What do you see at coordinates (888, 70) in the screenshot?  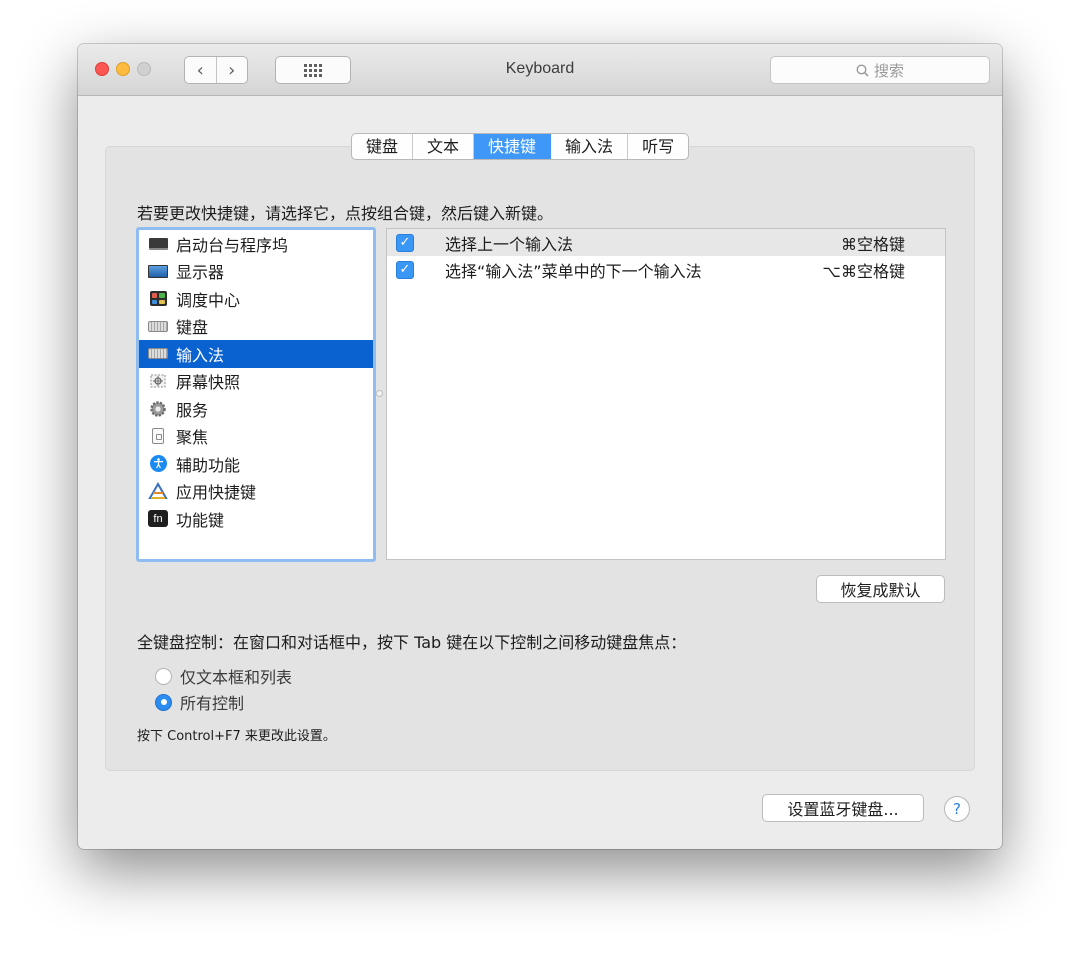 I see `search-placeholder: 搜索` at bounding box center [888, 70].